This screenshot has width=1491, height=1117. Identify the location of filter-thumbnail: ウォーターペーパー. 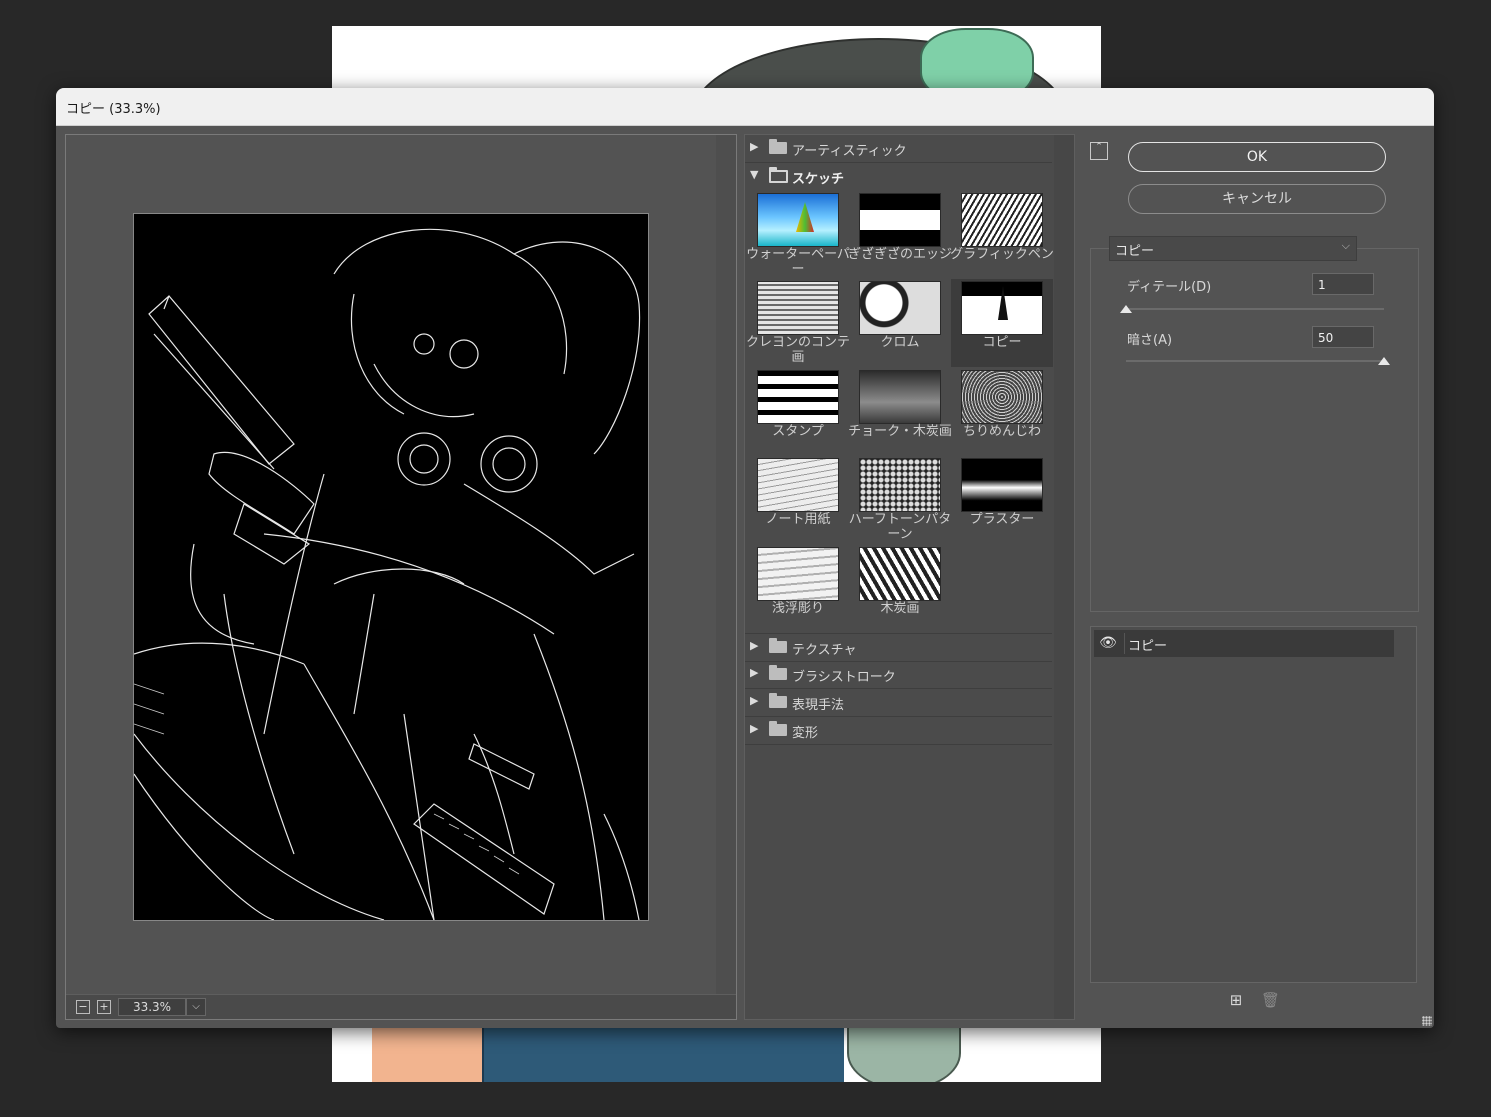
(798, 235).